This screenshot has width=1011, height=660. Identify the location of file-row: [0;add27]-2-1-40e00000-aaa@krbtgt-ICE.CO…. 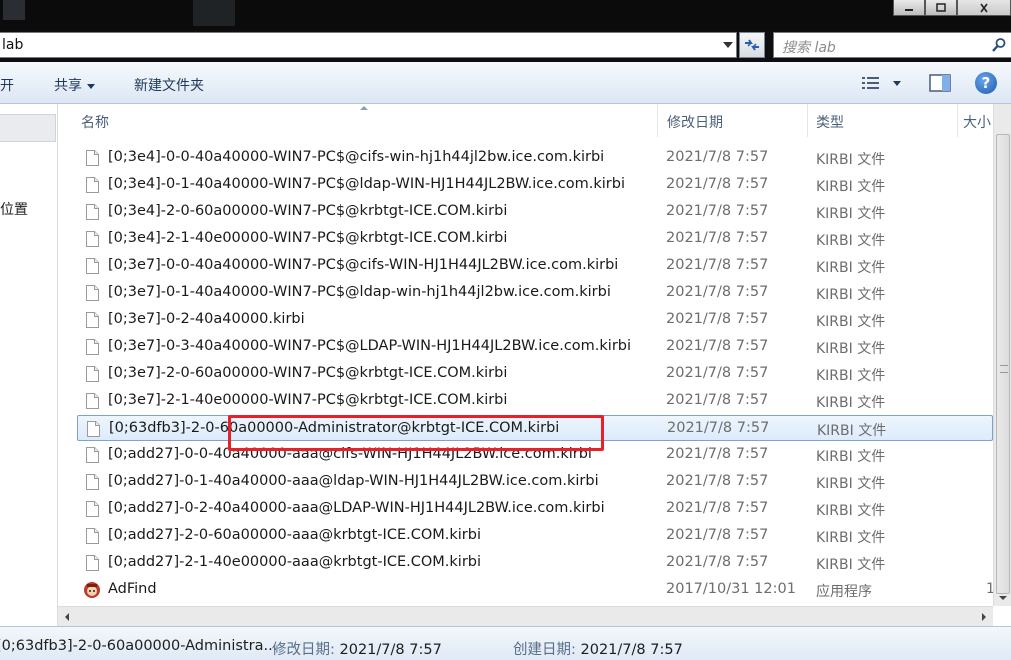
(535, 563).